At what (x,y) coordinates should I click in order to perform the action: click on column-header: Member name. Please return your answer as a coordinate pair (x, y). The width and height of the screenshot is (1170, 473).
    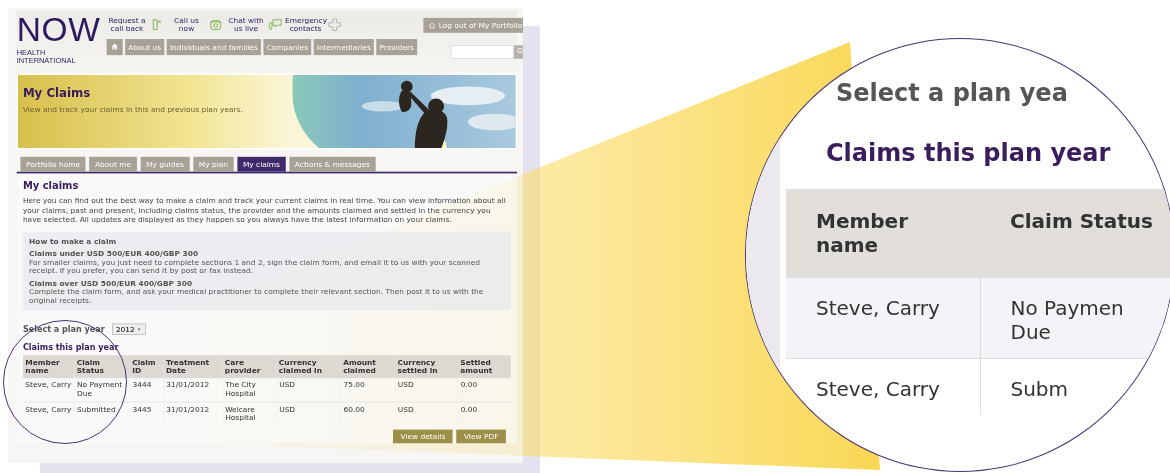
    Looking at the image, I should click on (883, 233).